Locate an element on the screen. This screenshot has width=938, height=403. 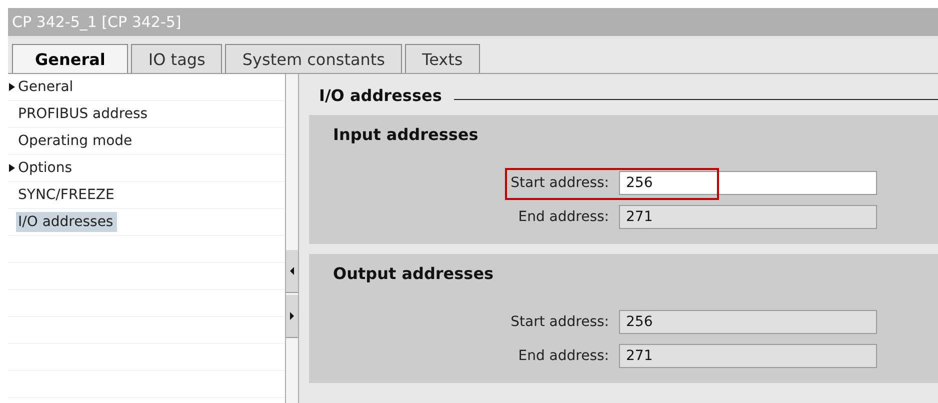
right-arrow-icon is located at coordinates (292, 316).